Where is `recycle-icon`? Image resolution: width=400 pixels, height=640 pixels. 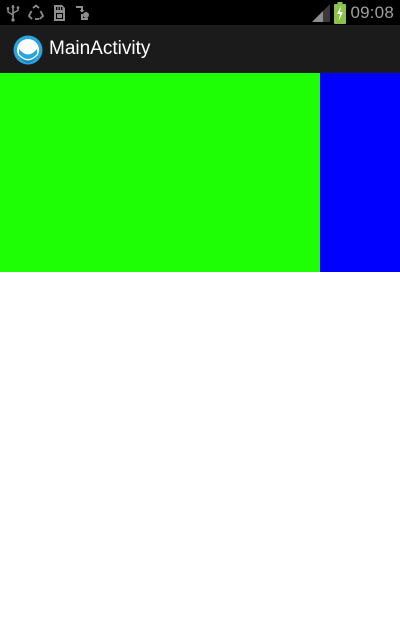
recycle-icon is located at coordinates (36, 11).